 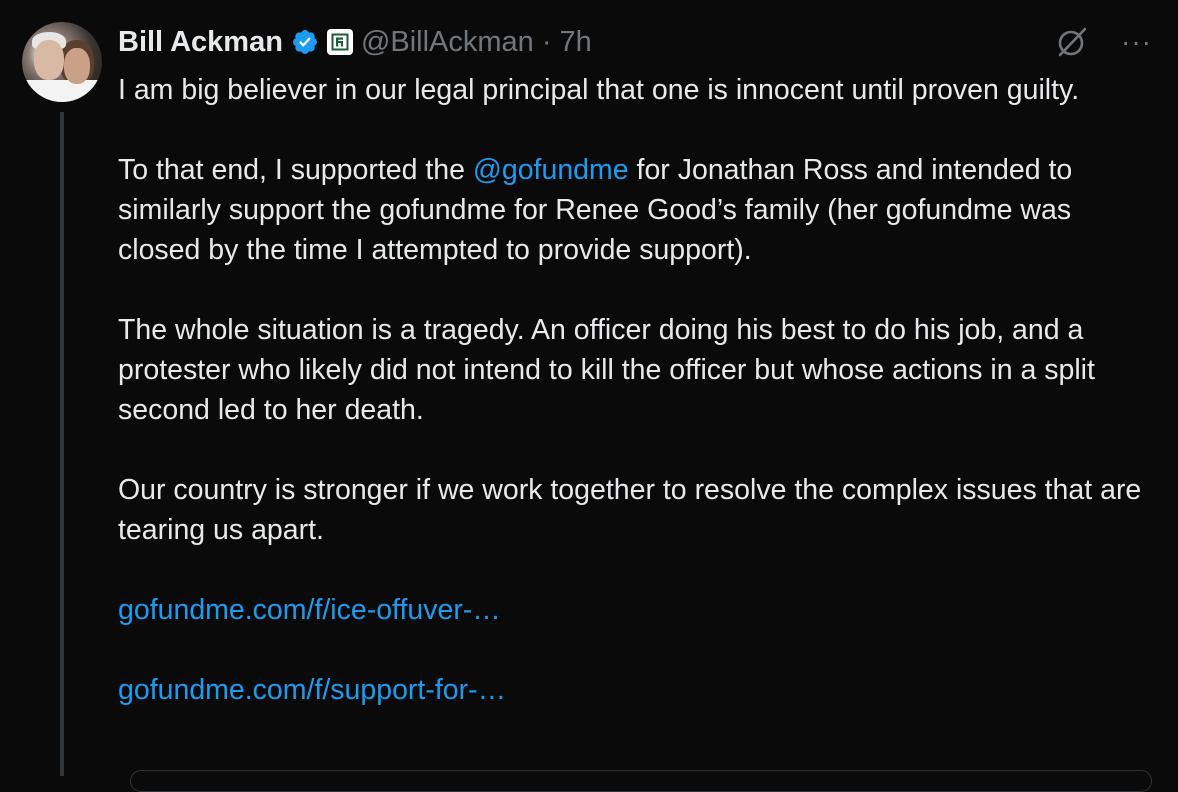 What do you see at coordinates (355, 42) in the screenshot?
I see `tweet-header: Bill Ackman @BillAckman · 7h` at bounding box center [355, 42].